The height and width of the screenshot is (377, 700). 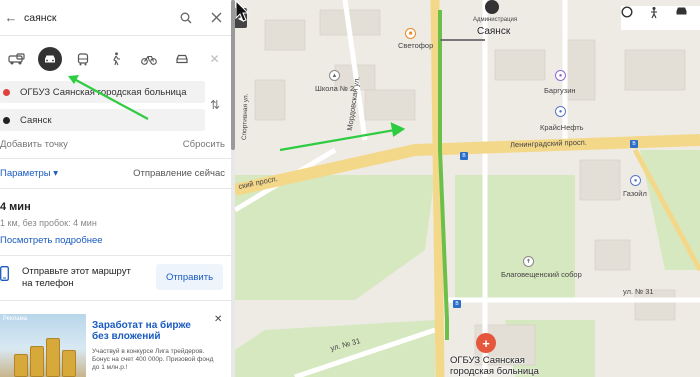 What do you see at coordinates (149, 331) in the screenshot?
I see `ad-title: Заработат на бирже без вложений` at bounding box center [149, 331].